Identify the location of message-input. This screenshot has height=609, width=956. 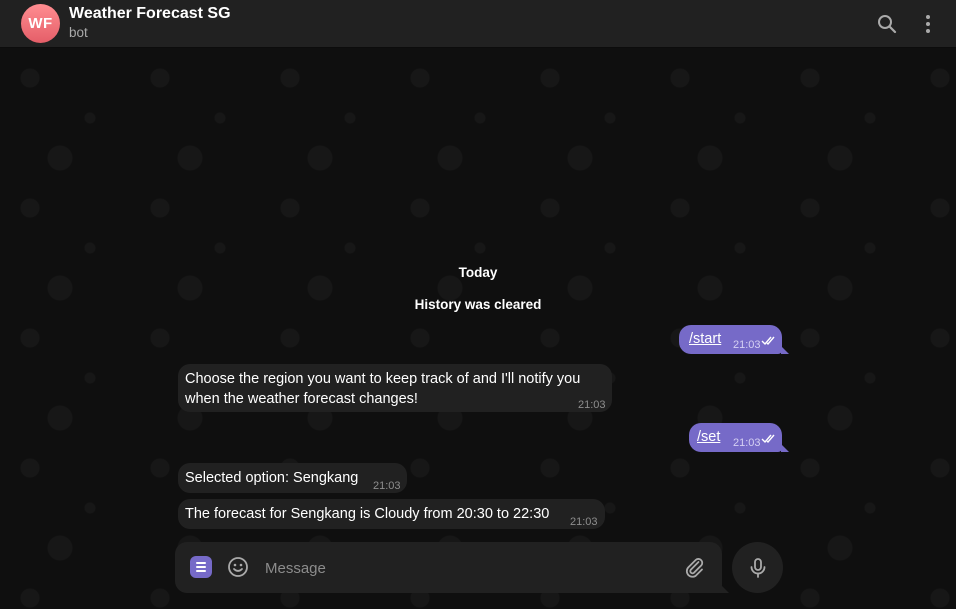
(465, 568).